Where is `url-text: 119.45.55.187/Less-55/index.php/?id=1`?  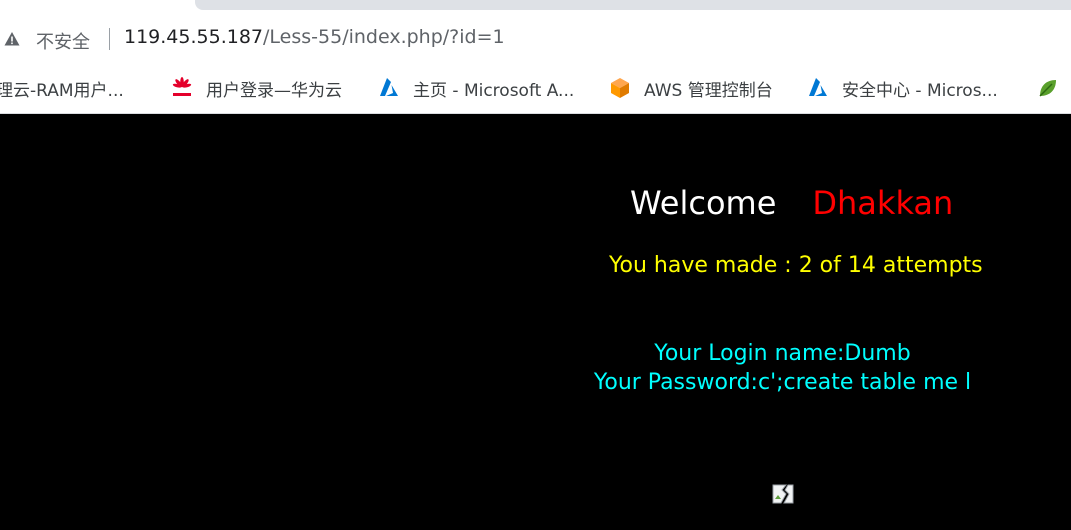 url-text: 119.45.55.187/Less-55/index.php/?id=1 is located at coordinates (314, 37).